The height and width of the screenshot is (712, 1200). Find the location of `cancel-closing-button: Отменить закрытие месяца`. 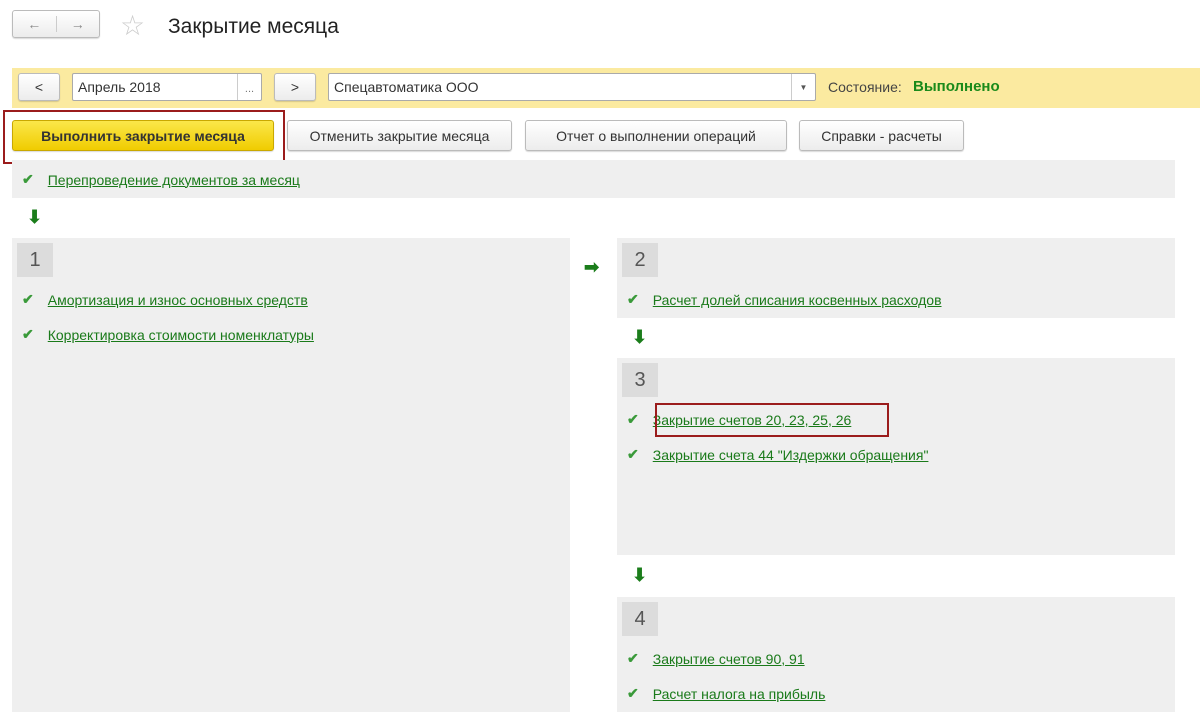

cancel-closing-button: Отменить закрытие месяца is located at coordinates (399, 135).